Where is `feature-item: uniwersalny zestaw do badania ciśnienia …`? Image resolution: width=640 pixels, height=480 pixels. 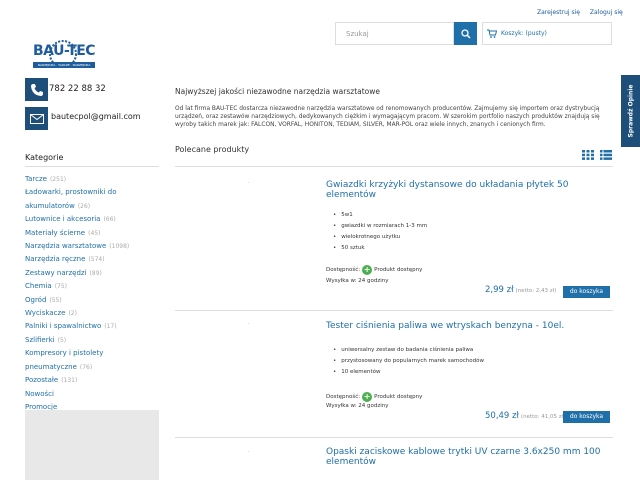
feature-item: uniwersalny zestaw do badania ciśnienia … is located at coordinates (411, 350).